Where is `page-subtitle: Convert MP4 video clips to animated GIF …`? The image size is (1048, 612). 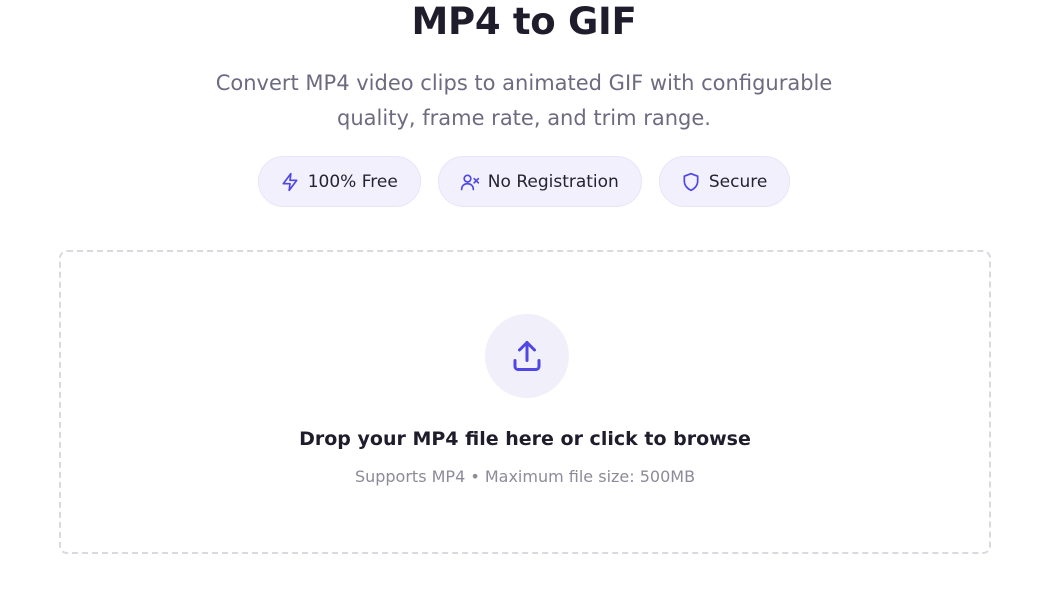
page-subtitle: Convert MP4 video clips to animated GIF … is located at coordinates (524, 100).